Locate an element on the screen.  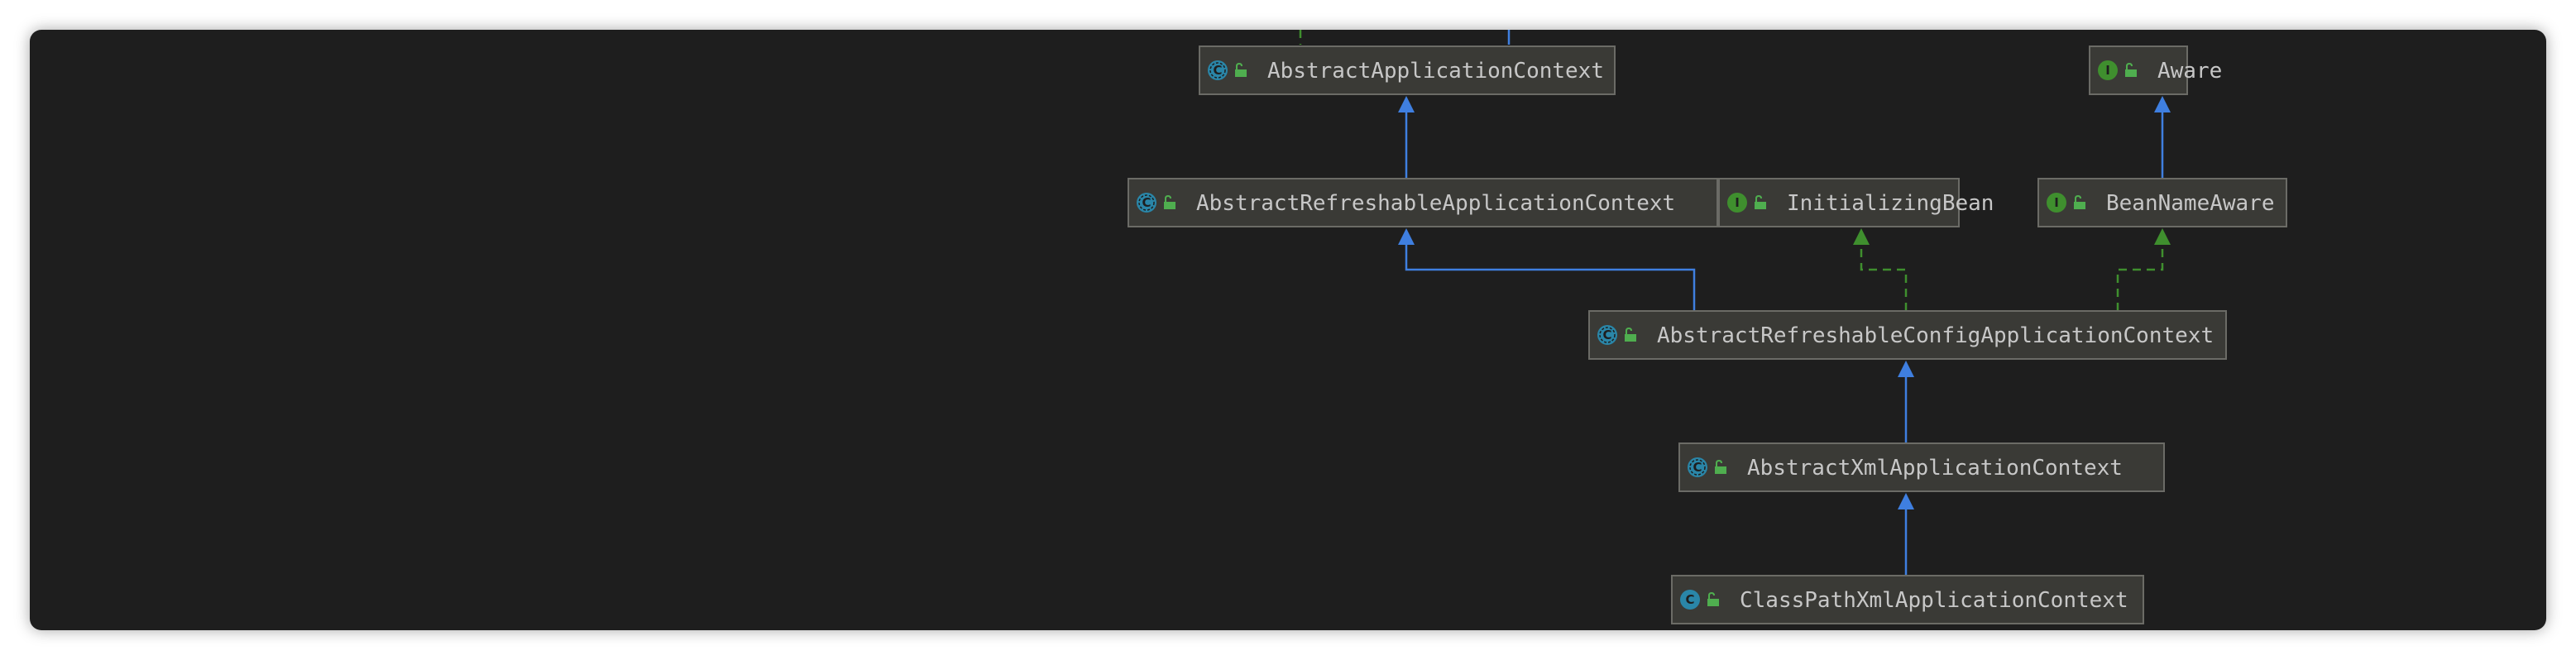
node-cpxac: C ClassPathXmlApplicationContext is located at coordinates (1907, 599).